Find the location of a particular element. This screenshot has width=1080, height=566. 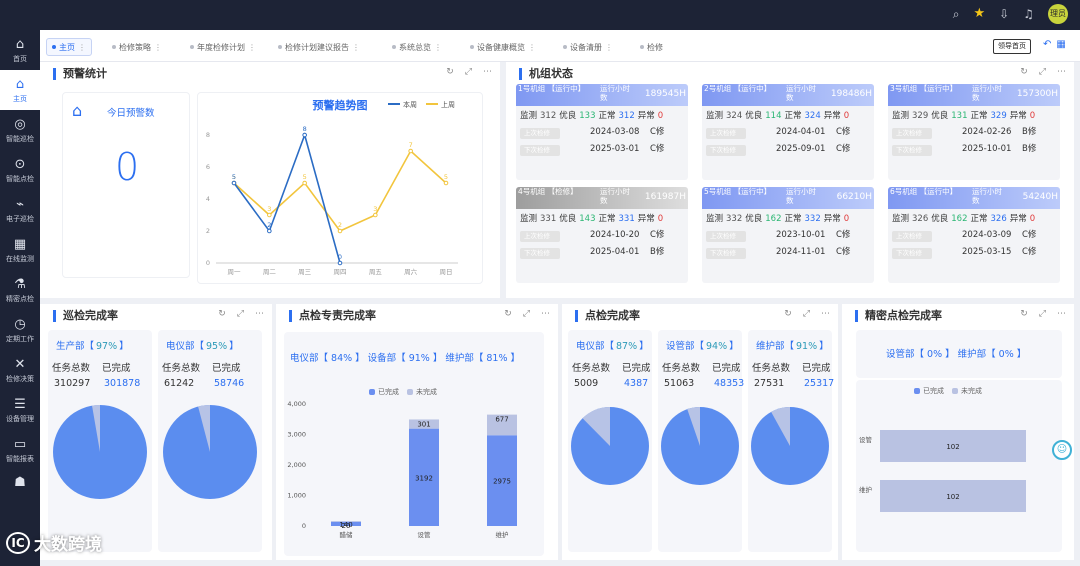

sidebar-item-11: ☗ is located at coordinates (20, 483).